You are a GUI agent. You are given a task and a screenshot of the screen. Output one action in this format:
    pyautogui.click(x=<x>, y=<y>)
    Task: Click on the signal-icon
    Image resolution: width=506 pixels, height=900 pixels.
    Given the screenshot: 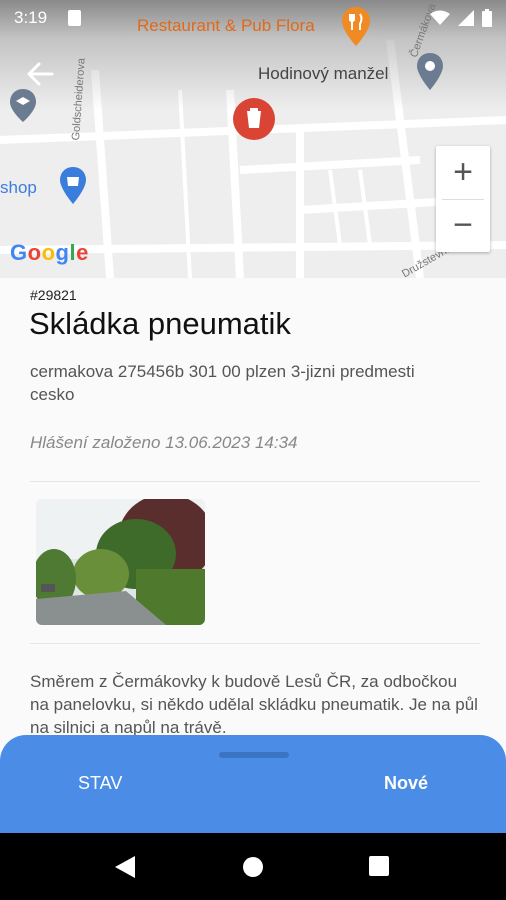 What is the action you would take?
    pyautogui.click(x=466, y=18)
    